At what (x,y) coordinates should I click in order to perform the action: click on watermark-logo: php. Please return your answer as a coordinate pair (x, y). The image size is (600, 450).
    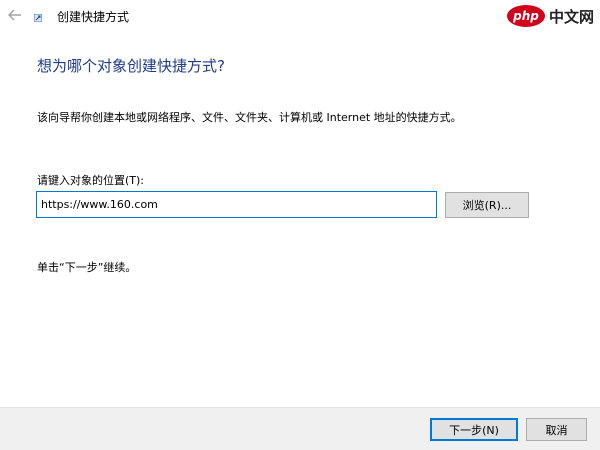
    Looking at the image, I should click on (525, 16).